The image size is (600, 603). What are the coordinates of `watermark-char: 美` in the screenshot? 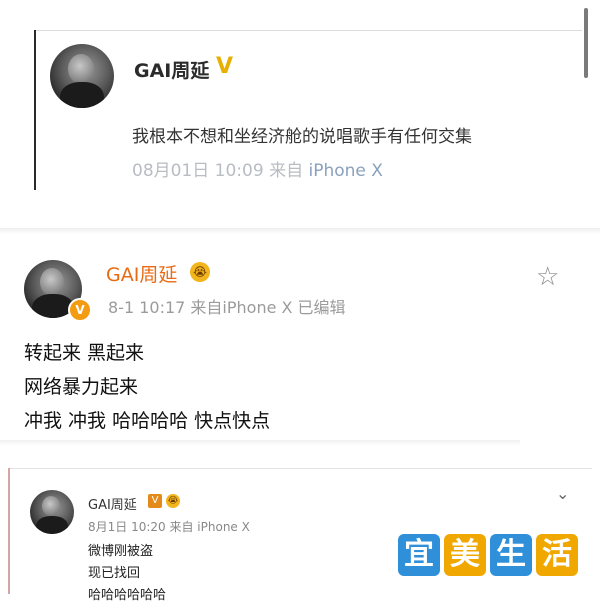 It's located at (465, 555).